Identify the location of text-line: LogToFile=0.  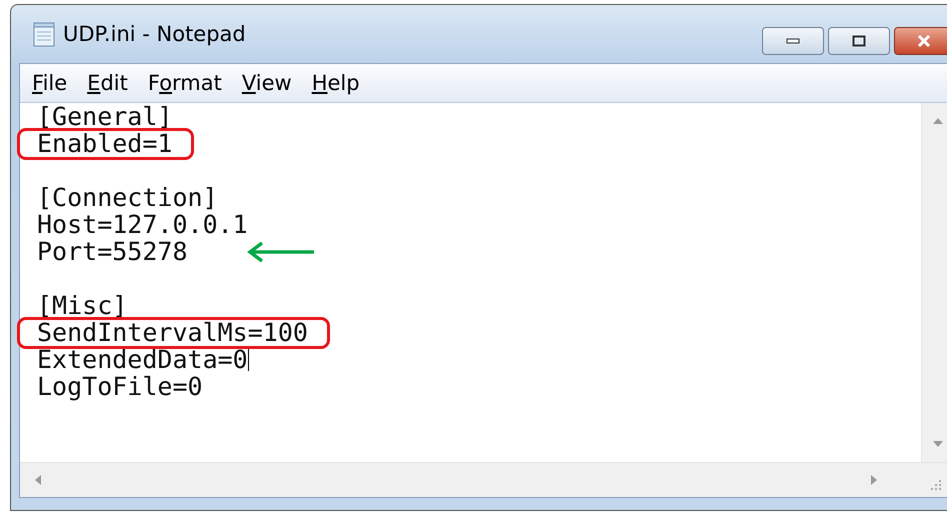
(120, 387).